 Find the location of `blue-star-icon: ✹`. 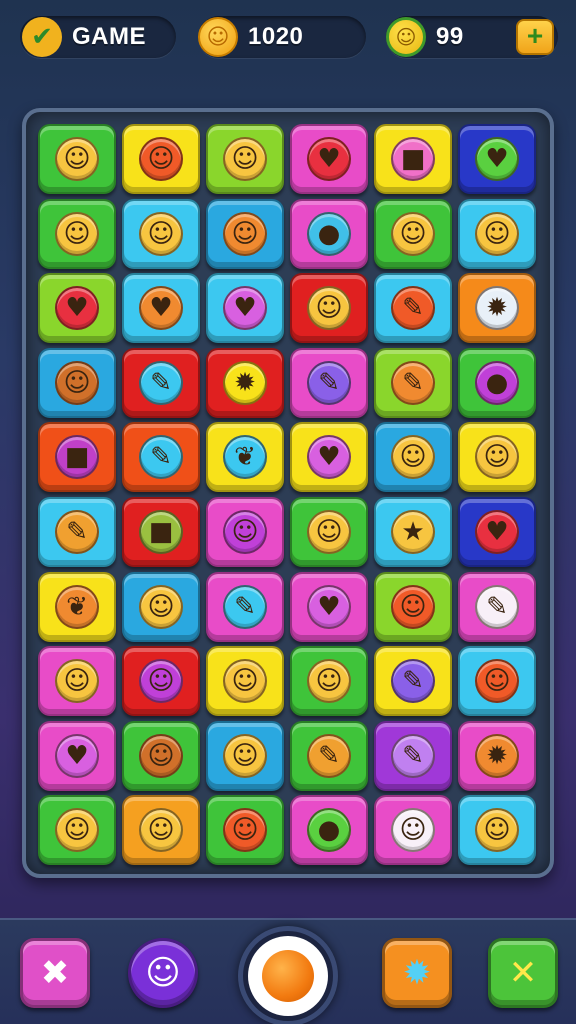

blue-star-icon: ✹ is located at coordinates (417, 973).